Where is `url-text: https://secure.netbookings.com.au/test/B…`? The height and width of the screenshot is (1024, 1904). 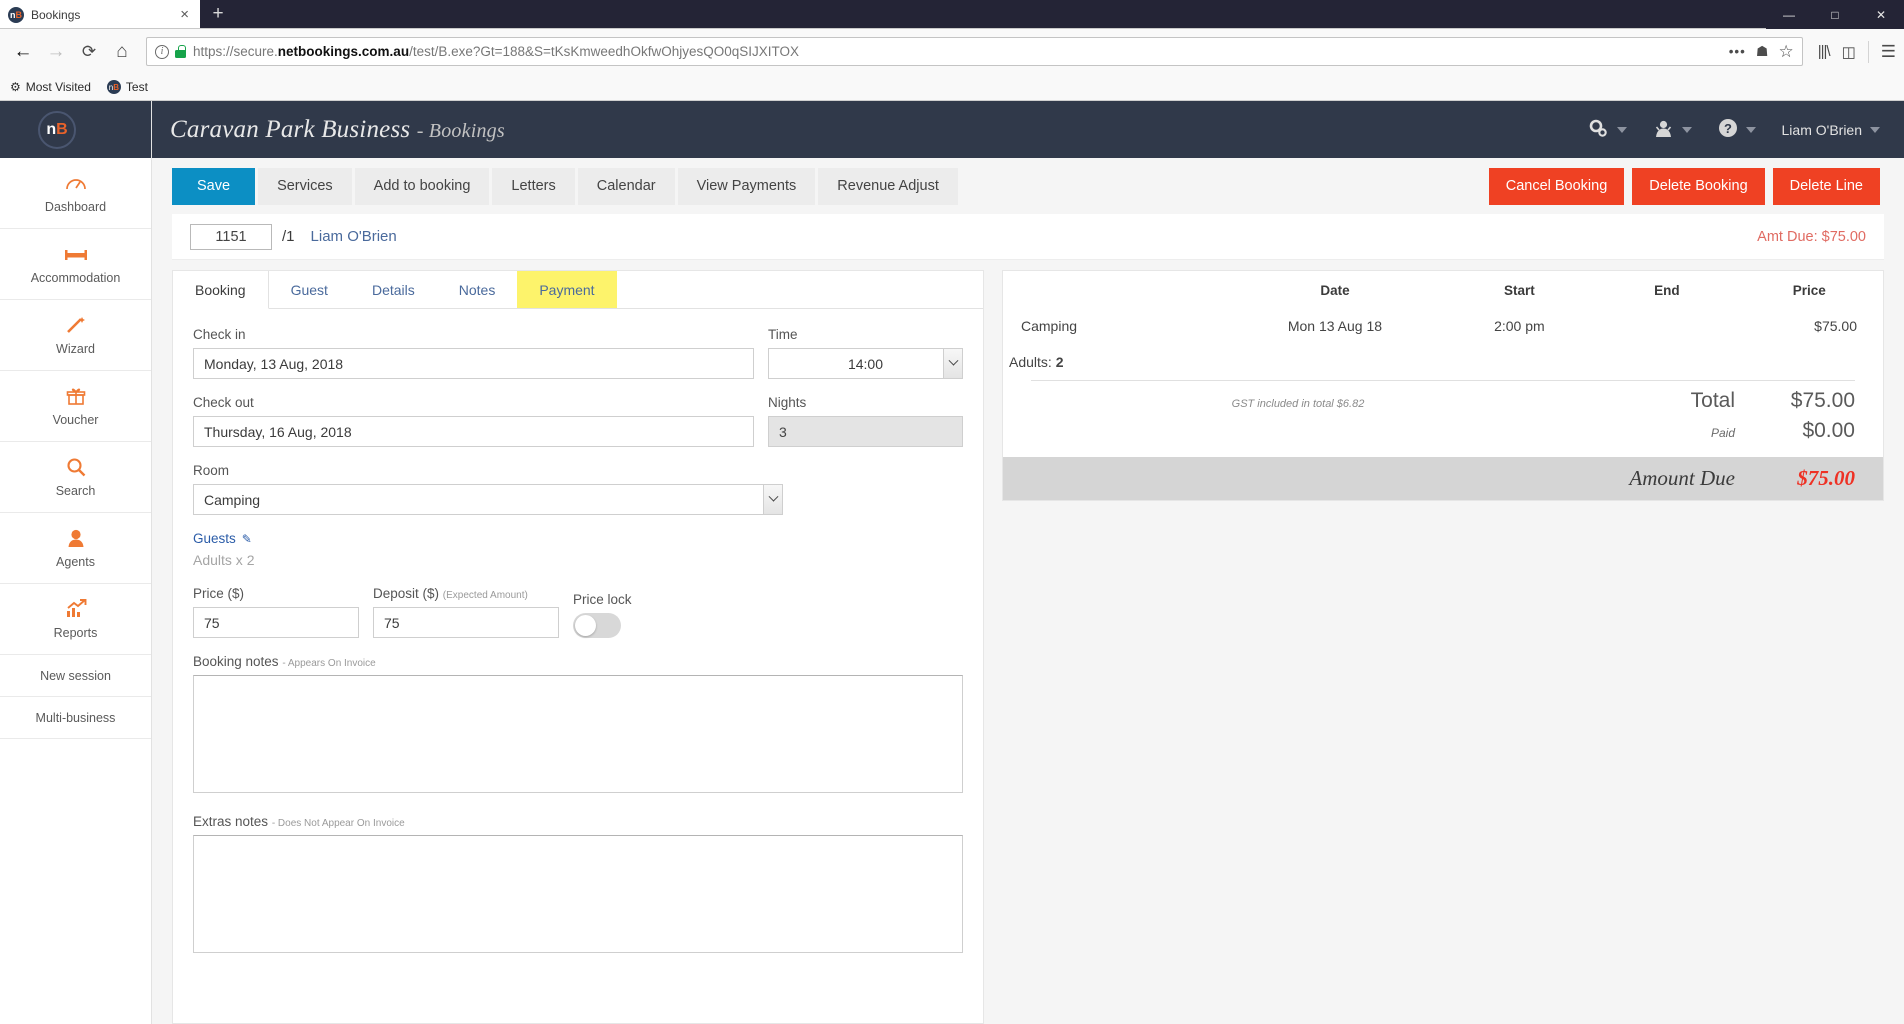 url-text: https://secure.netbookings.com.au/test/B… is located at coordinates (496, 51).